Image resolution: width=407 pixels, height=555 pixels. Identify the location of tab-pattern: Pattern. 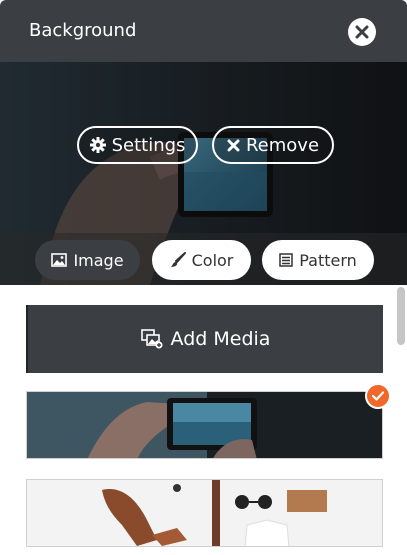
(318, 260).